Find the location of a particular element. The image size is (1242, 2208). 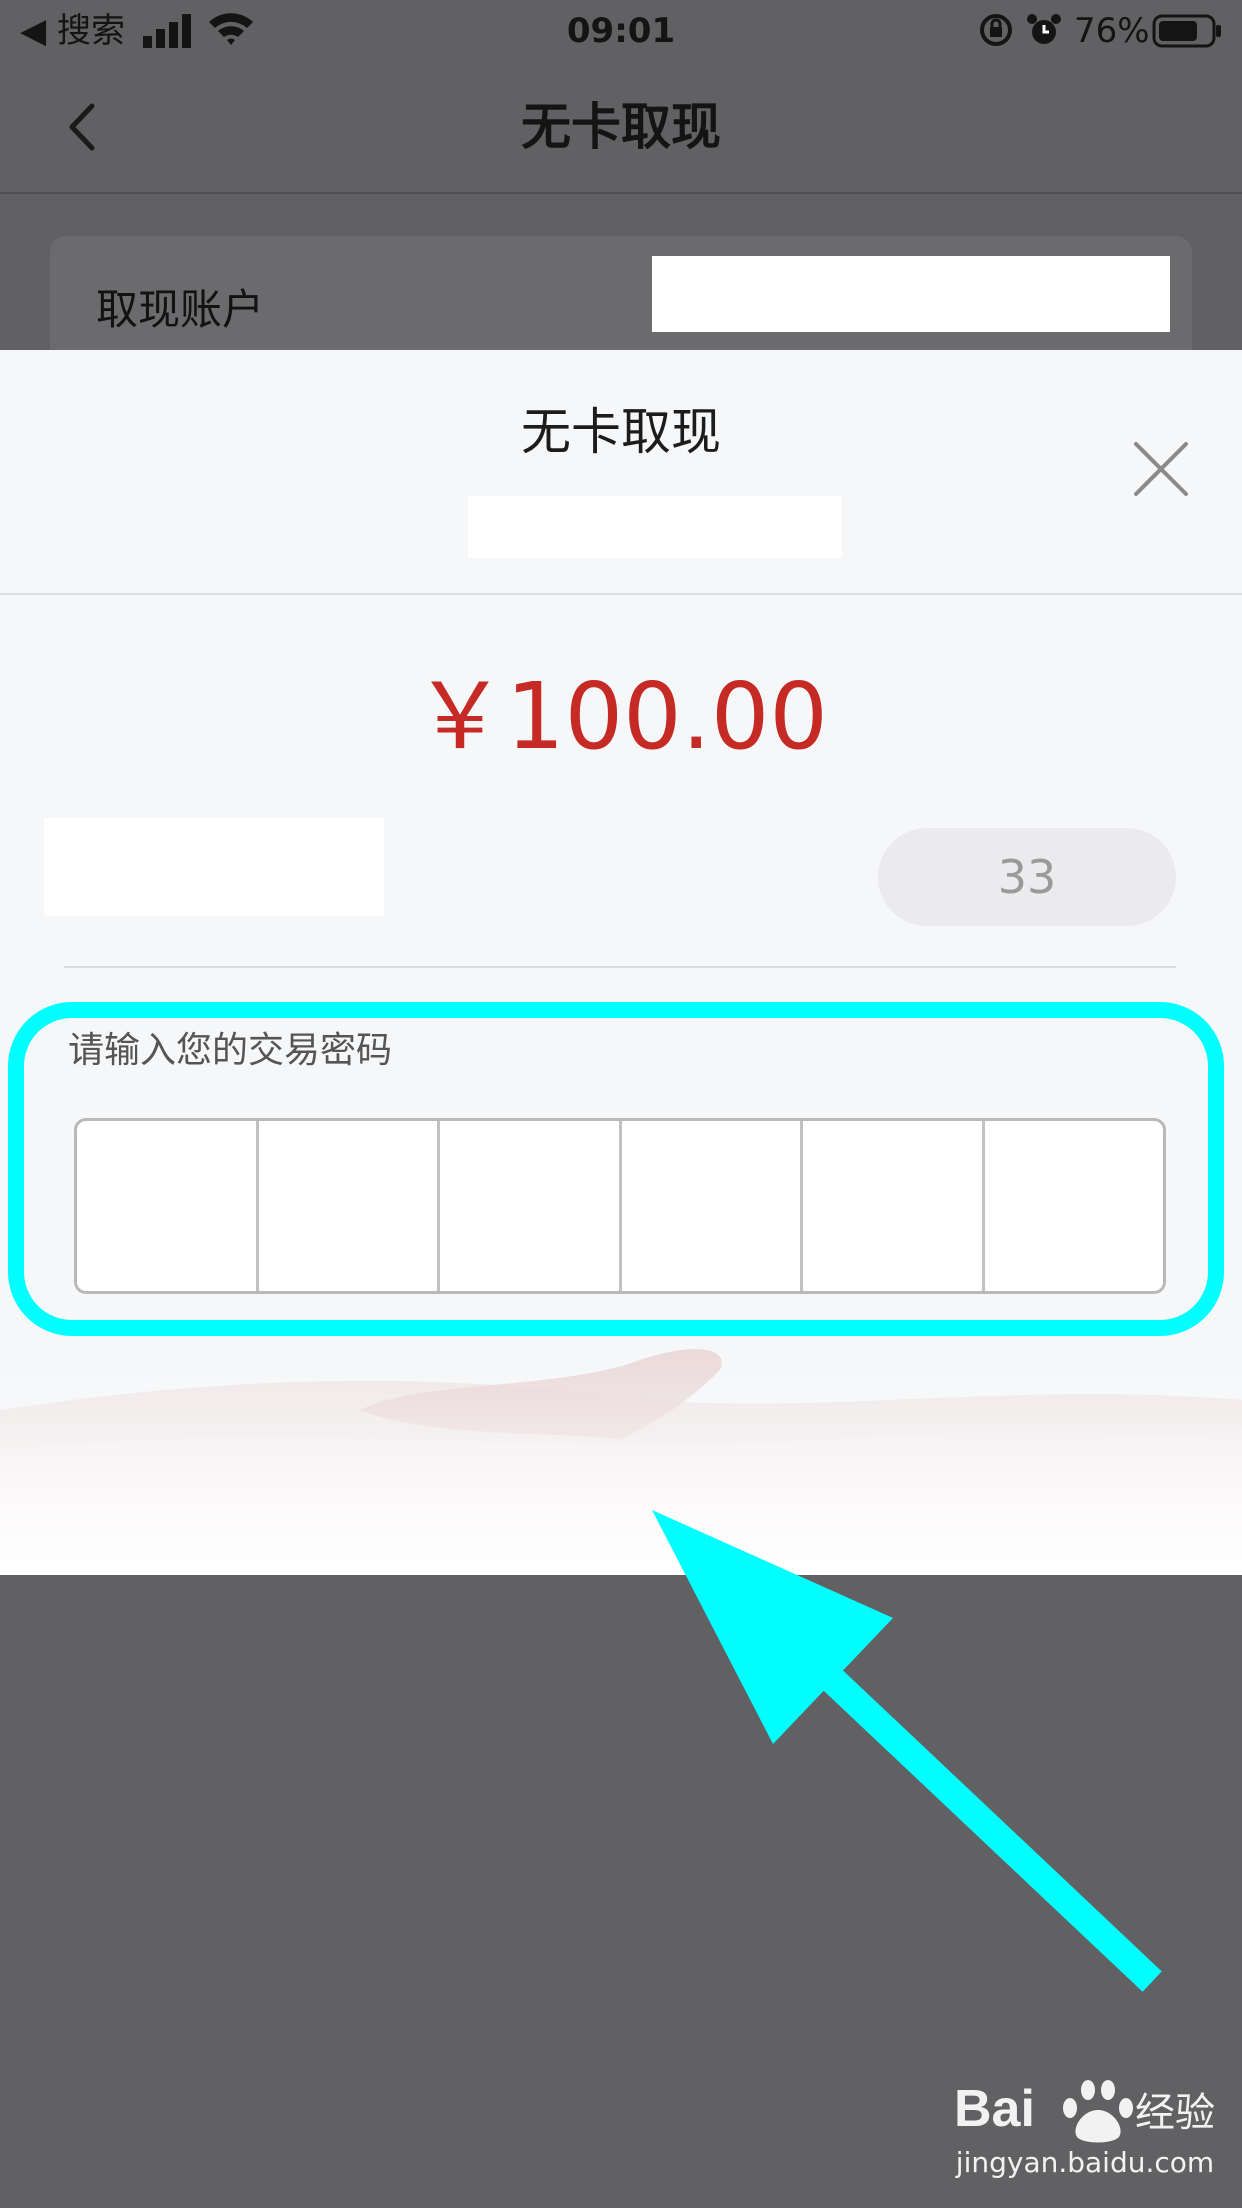

sheet-title: 无卡取现 is located at coordinates (621, 432).